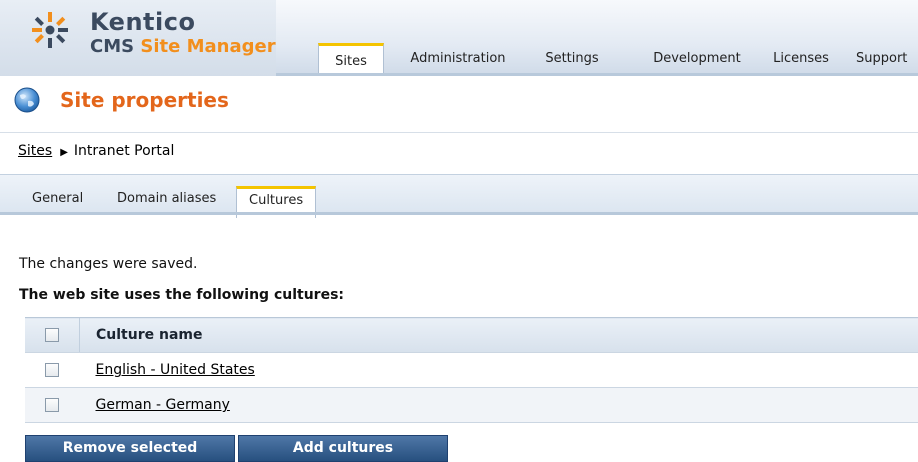 This screenshot has width=918, height=462. Describe the element at coordinates (572, 59) in the screenshot. I see `tab-settings: Settings` at that location.